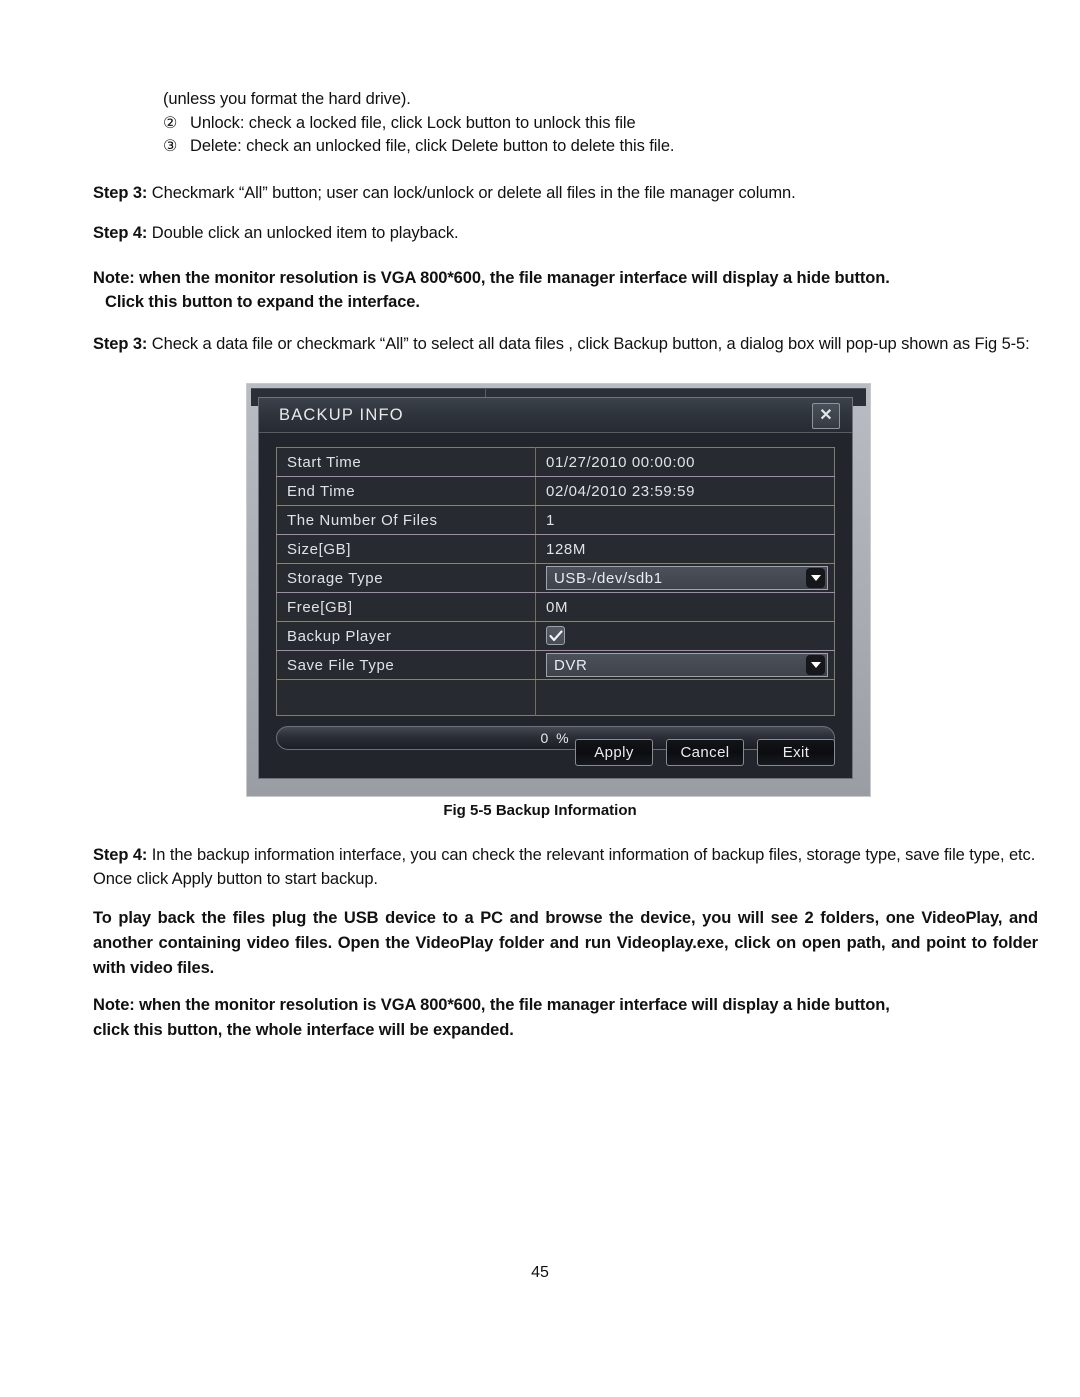  Describe the element at coordinates (120, 344) in the screenshot. I see `step-3b-label: Step 3:` at that location.